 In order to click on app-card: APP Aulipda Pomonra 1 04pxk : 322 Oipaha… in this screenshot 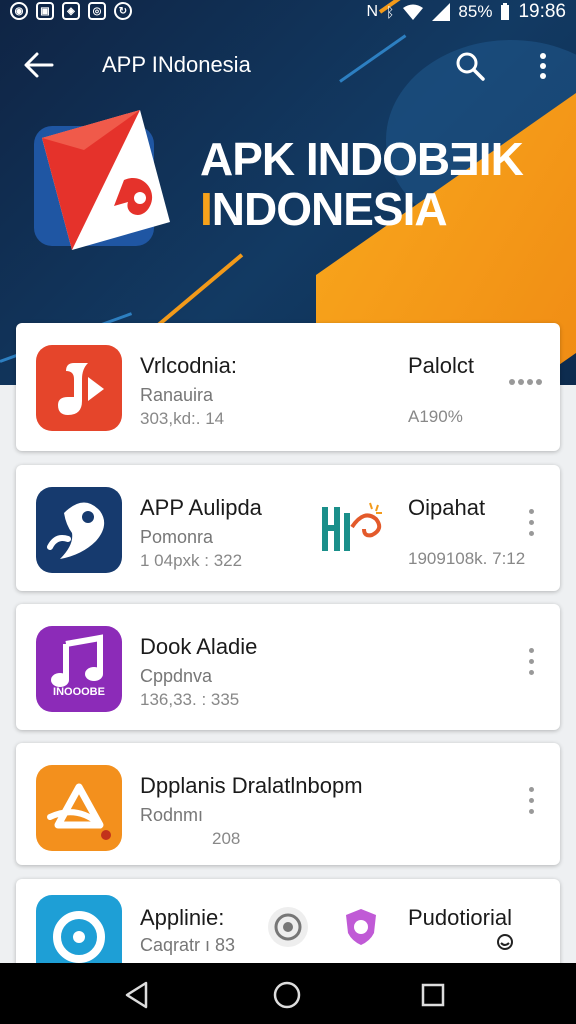, I will do `click(288, 528)`.